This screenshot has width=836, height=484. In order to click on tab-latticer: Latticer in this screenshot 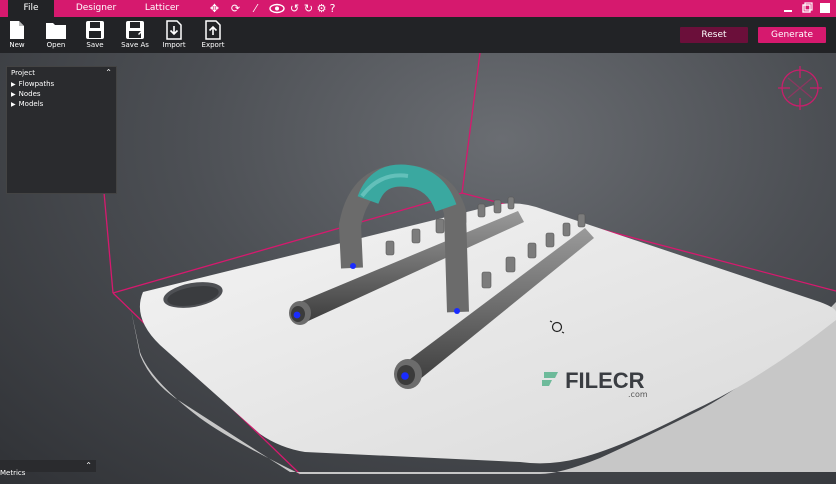, I will do `click(162, 8)`.